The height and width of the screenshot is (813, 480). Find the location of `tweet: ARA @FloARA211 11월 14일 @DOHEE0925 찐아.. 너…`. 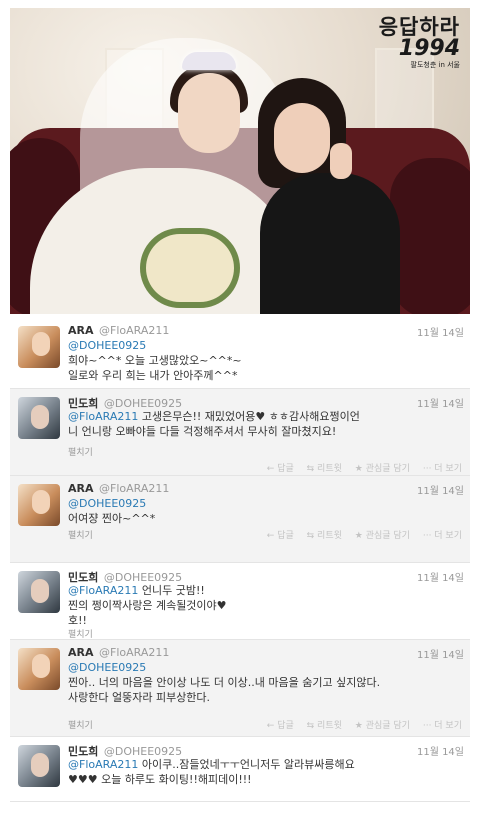

tweet: ARA @FloARA211 11월 14일 @DOHEE0925 찐아.. 너… is located at coordinates (240, 688).